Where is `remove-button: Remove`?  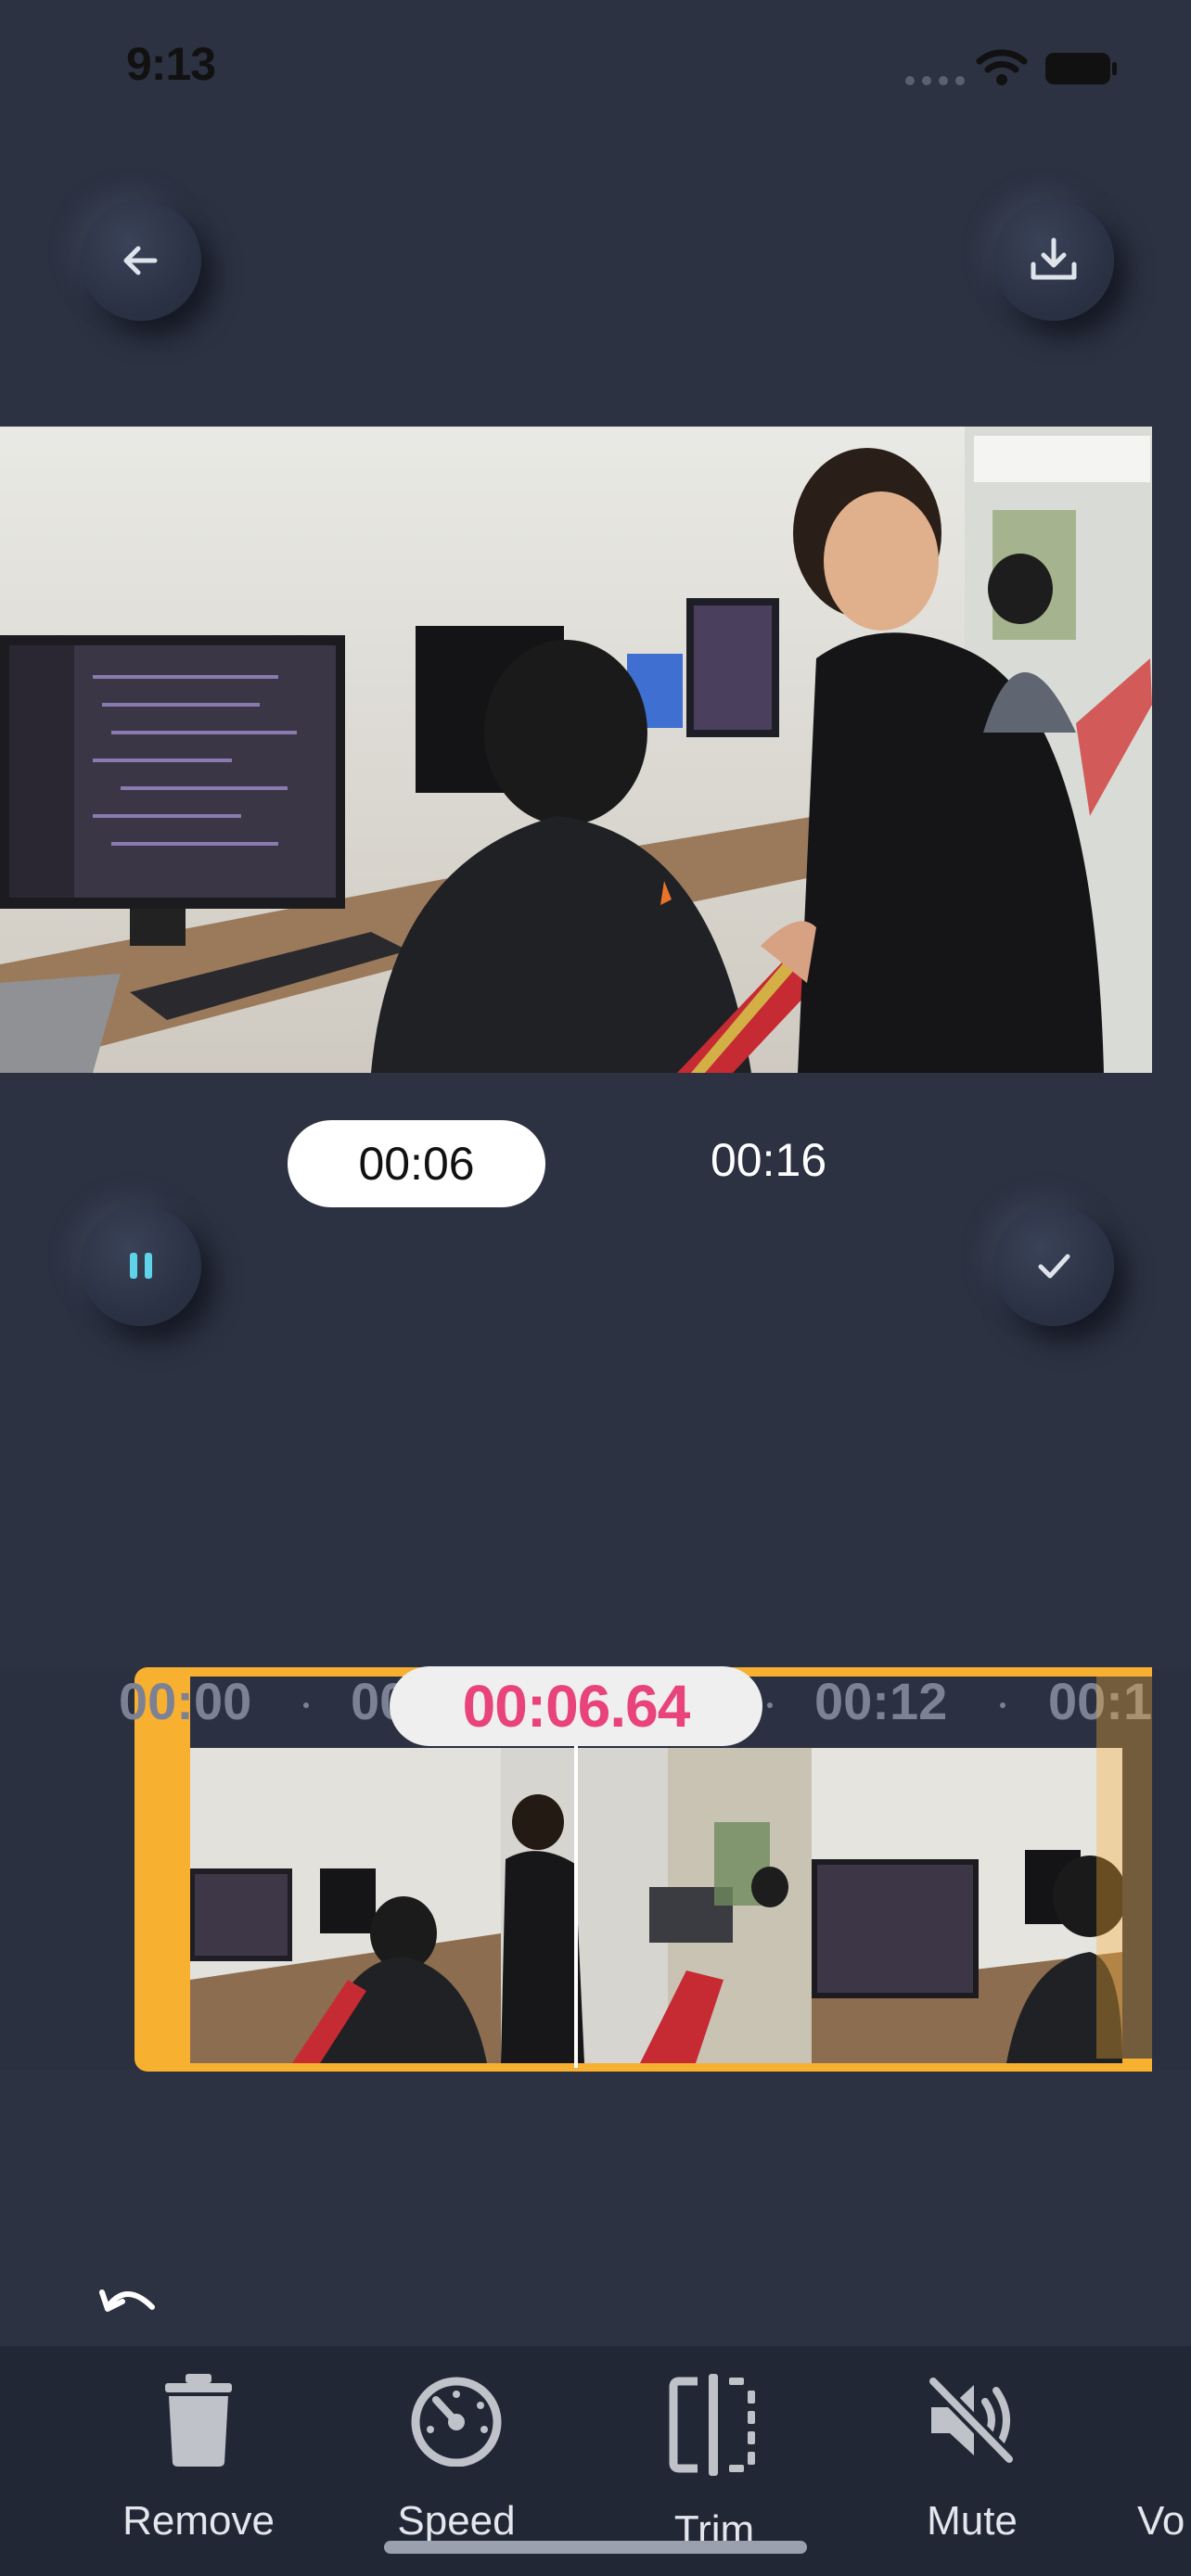
remove-button: Remove is located at coordinates (198, 2459).